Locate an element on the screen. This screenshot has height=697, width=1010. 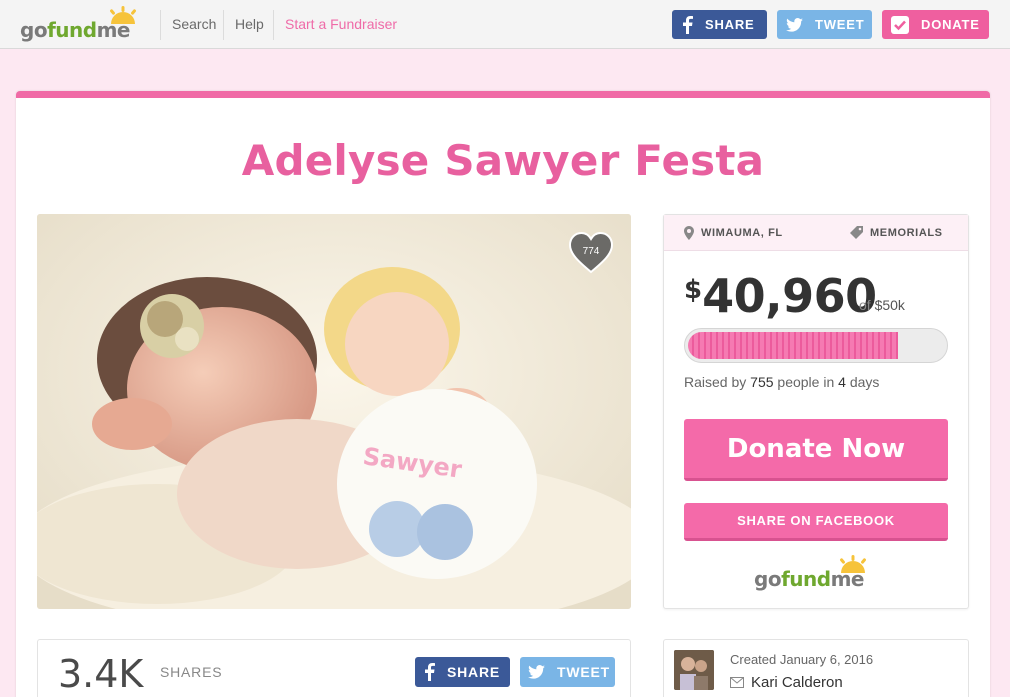
progress-bar is located at coordinates (816, 345).